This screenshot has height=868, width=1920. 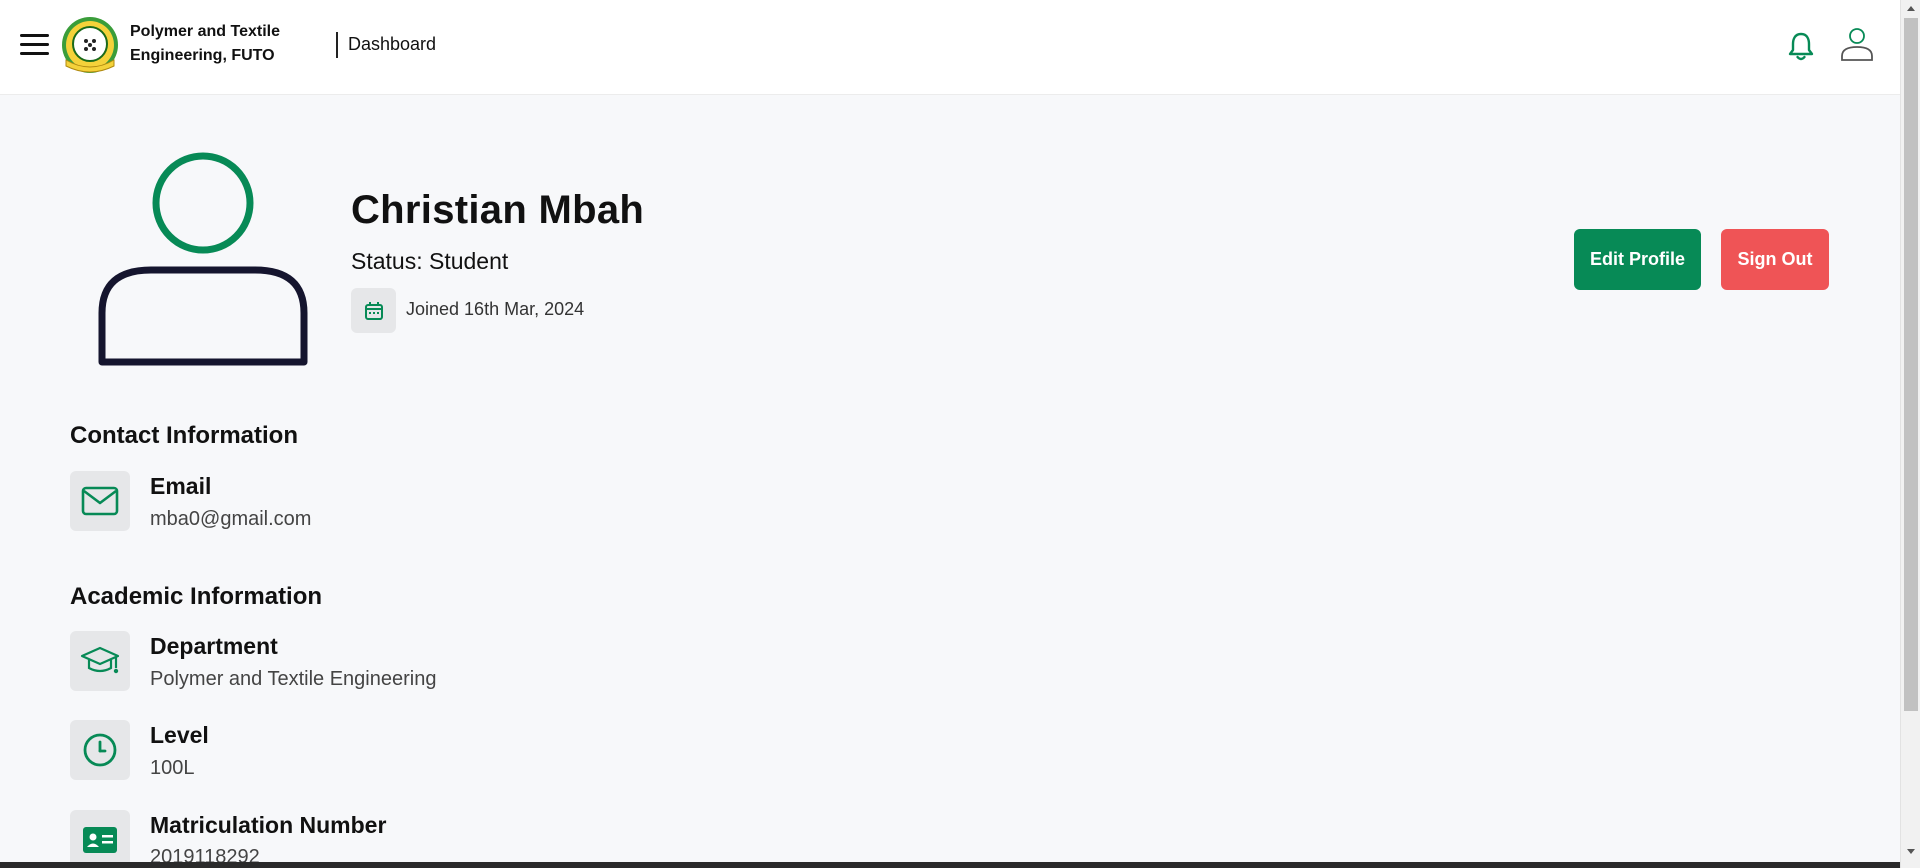 I want to click on brand-line-1: Polymer and Textile, so click(x=205, y=31).